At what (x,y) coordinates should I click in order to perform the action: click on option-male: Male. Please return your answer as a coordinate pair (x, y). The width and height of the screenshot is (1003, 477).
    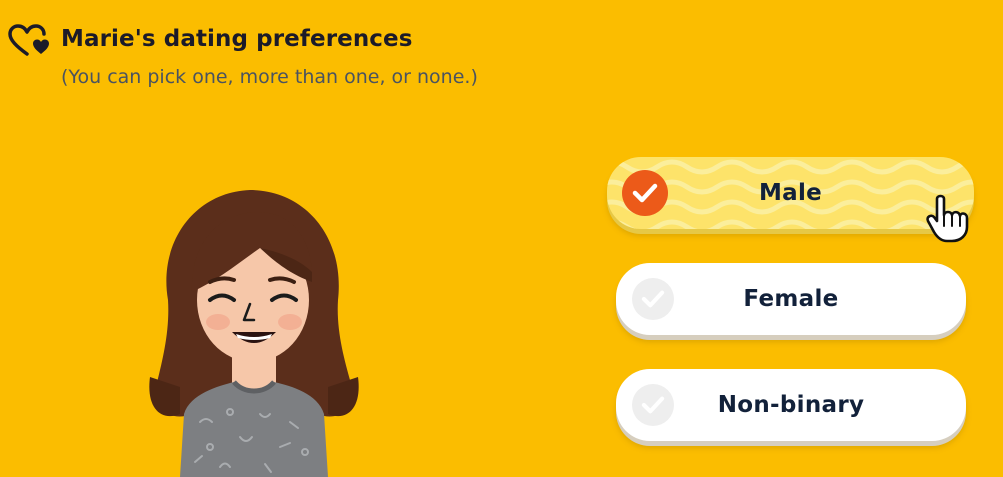
    Looking at the image, I should click on (790, 193).